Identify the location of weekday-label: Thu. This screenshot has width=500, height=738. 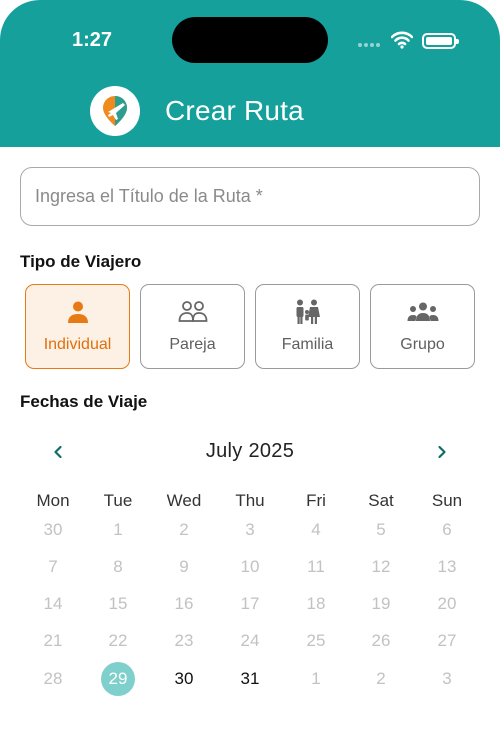
(250, 500).